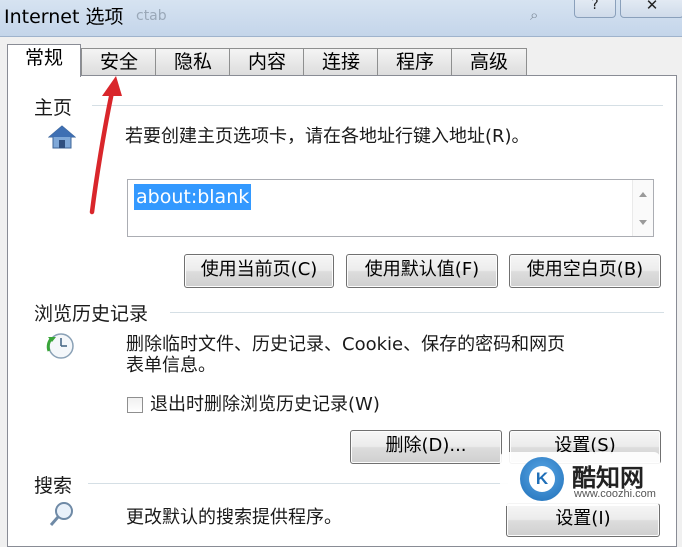 This screenshot has height=547, width=682. What do you see at coordinates (105, 145) in the screenshot?
I see `annotation-arrow-icon` at bounding box center [105, 145].